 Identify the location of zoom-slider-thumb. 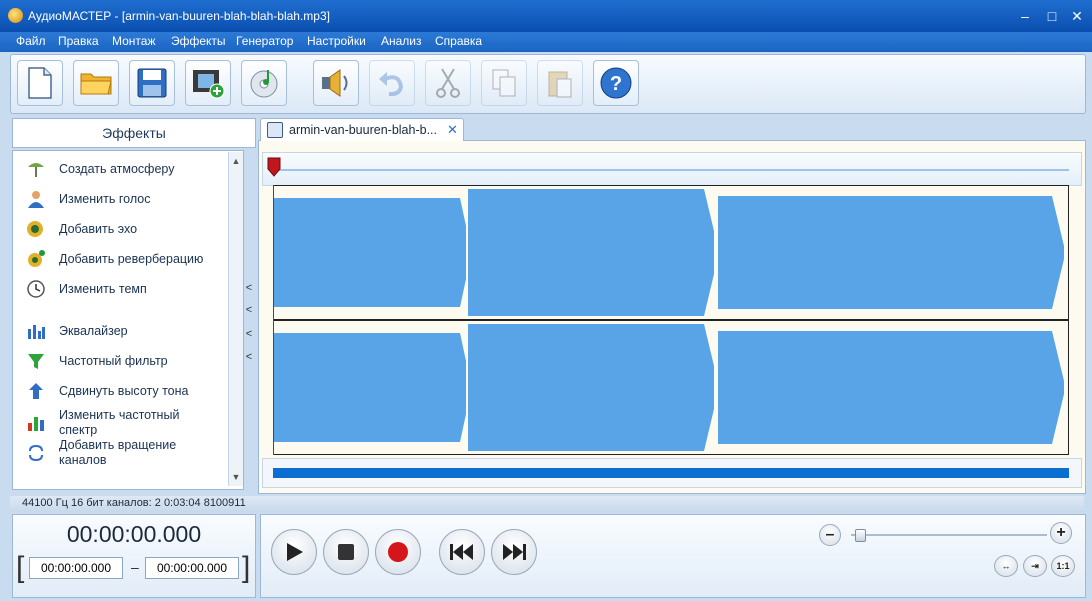
(860, 535).